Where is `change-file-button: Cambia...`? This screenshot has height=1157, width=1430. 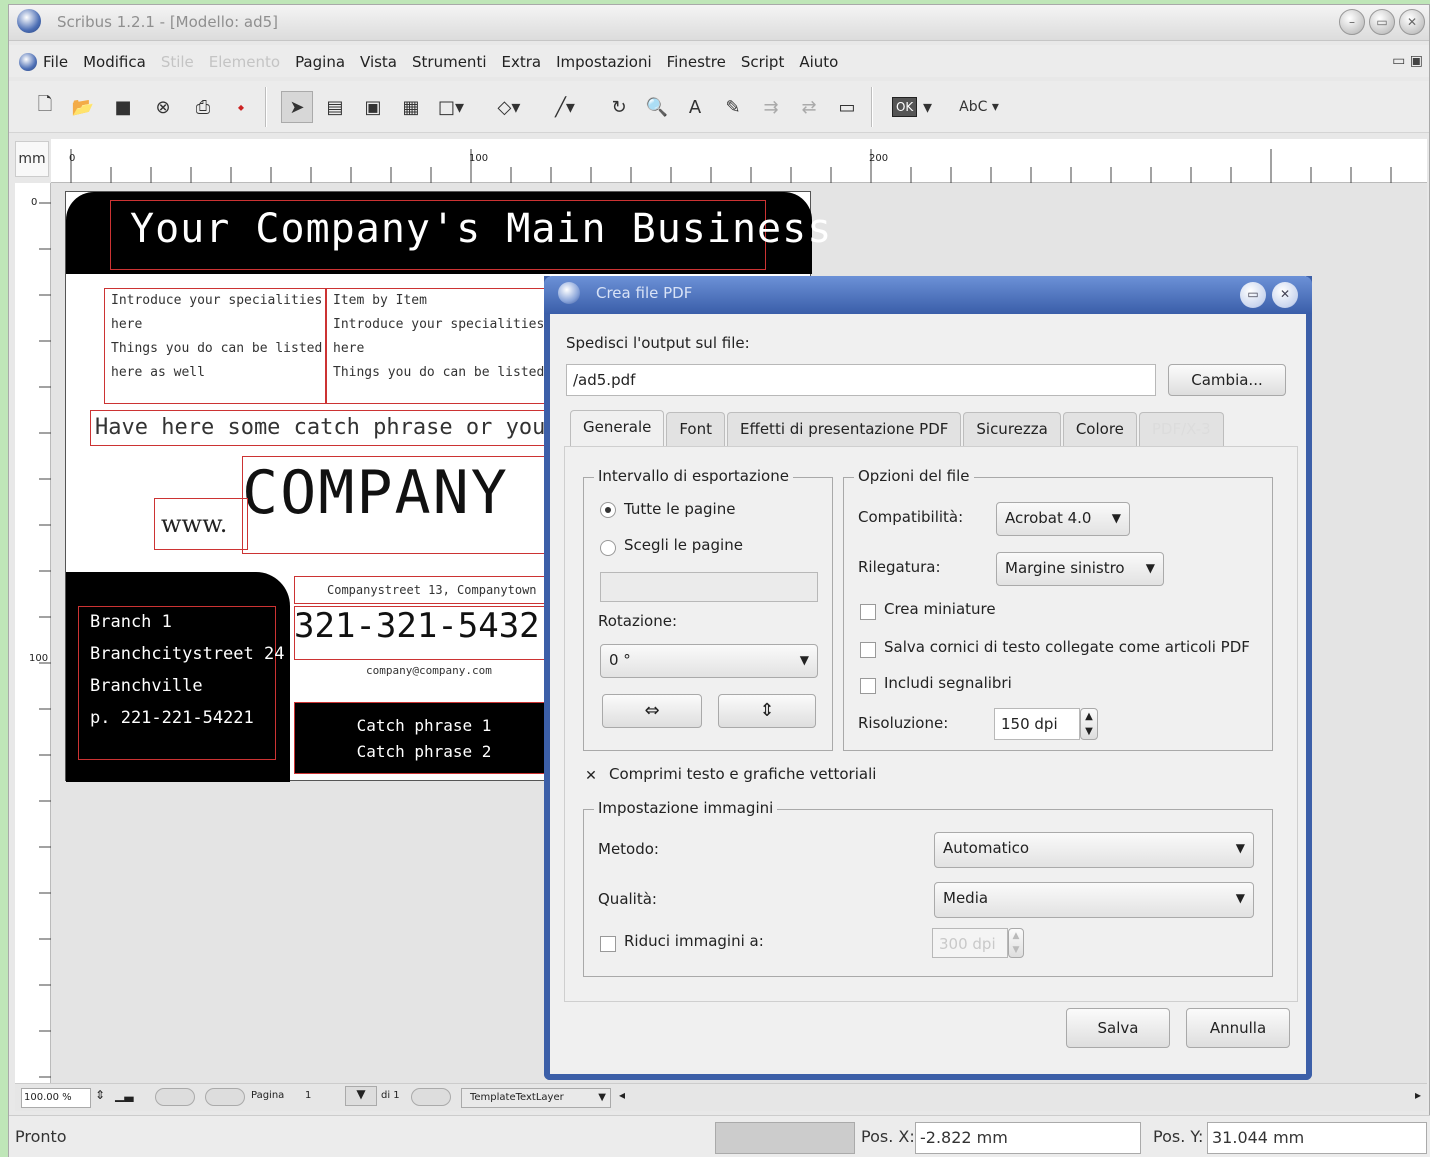
change-file-button: Cambia... is located at coordinates (1227, 380).